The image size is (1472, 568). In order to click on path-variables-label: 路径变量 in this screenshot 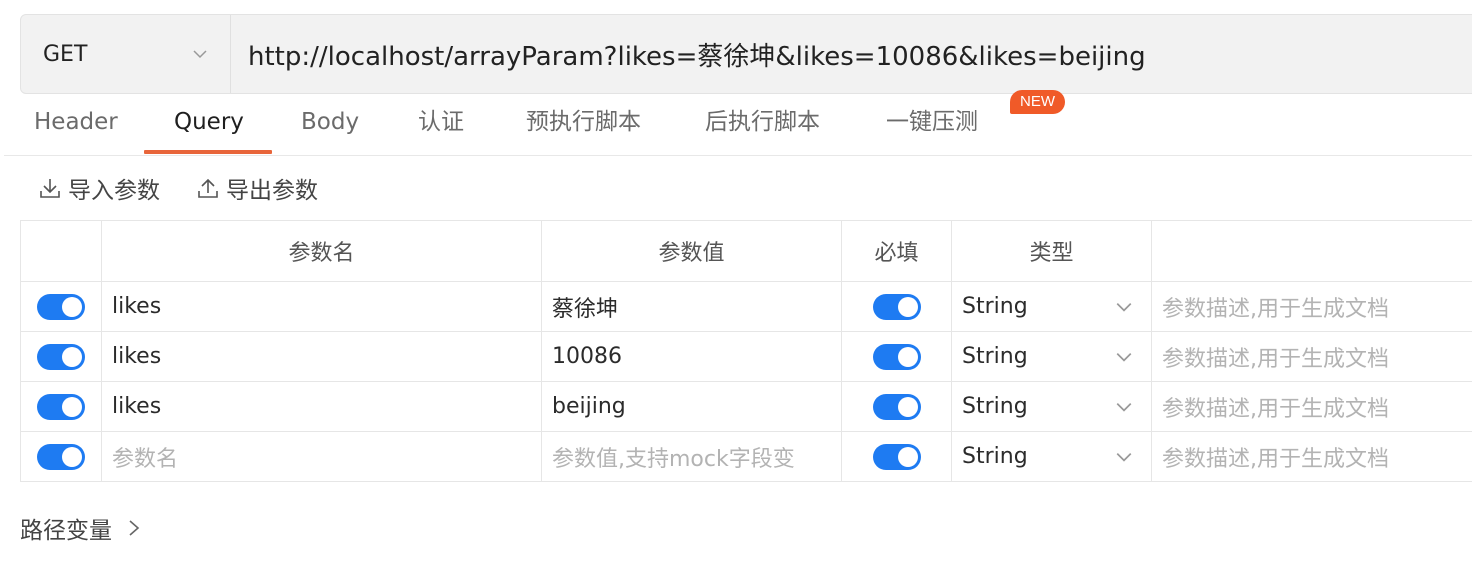, I will do `click(66, 531)`.